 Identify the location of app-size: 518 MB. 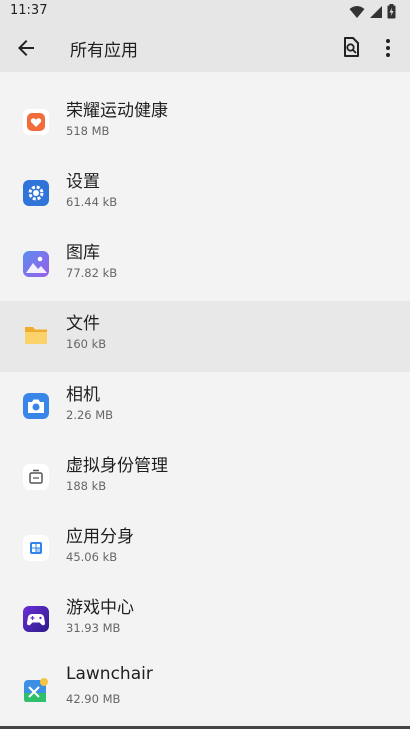
(88, 131).